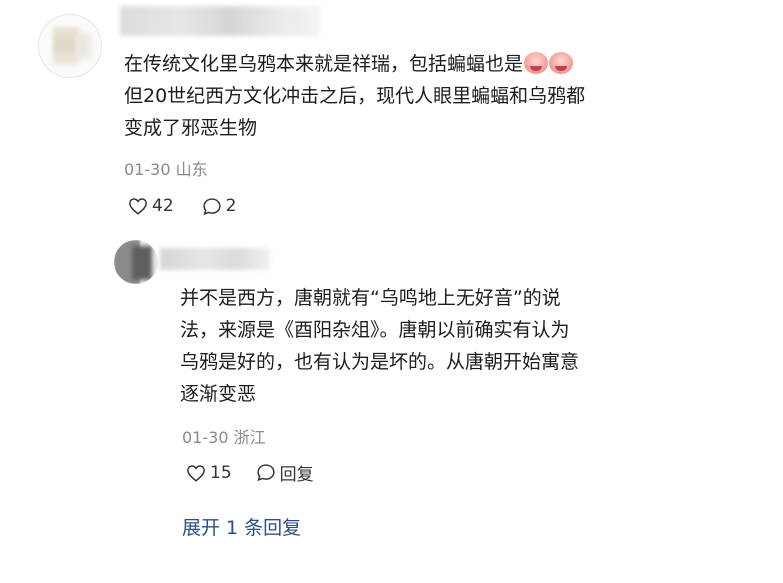 The height and width of the screenshot is (583, 783). I want to click on comment-location: 山东, so click(191, 169).